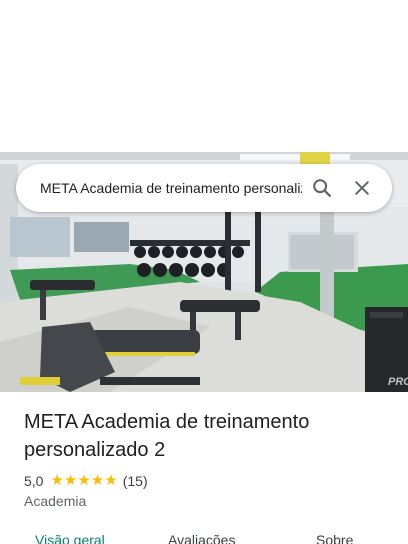  What do you see at coordinates (362, 188) in the screenshot?
I see `close-icon` at bounding box center [362, 188].